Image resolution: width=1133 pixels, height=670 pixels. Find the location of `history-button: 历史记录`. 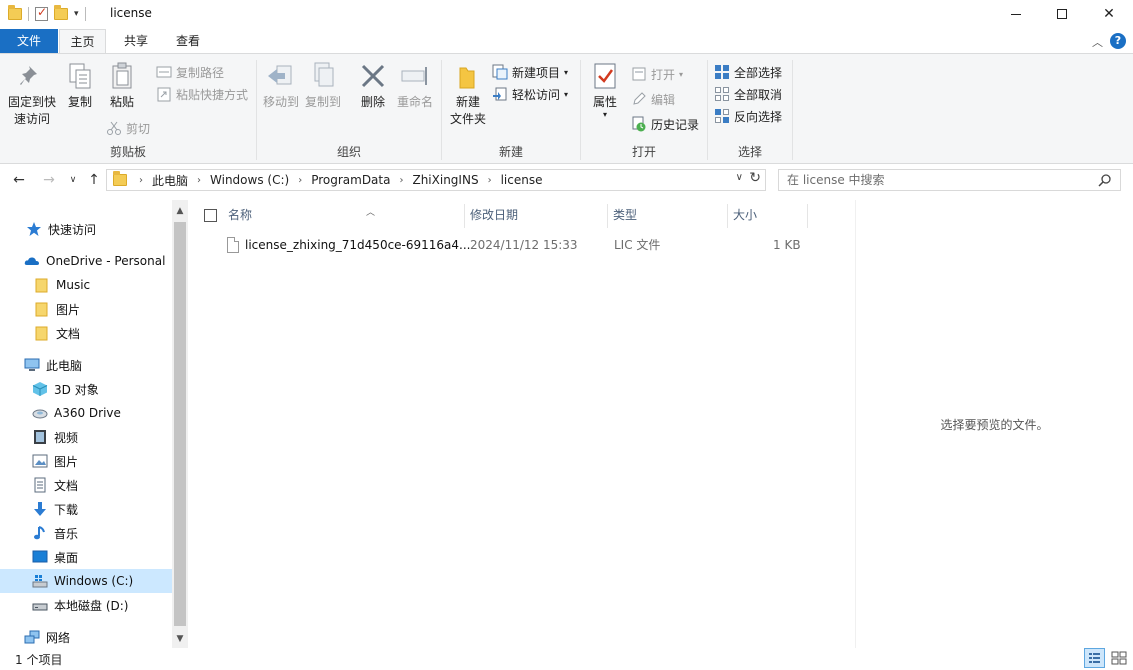

history-button: 历史记录 is located at coordinates (665, 124).